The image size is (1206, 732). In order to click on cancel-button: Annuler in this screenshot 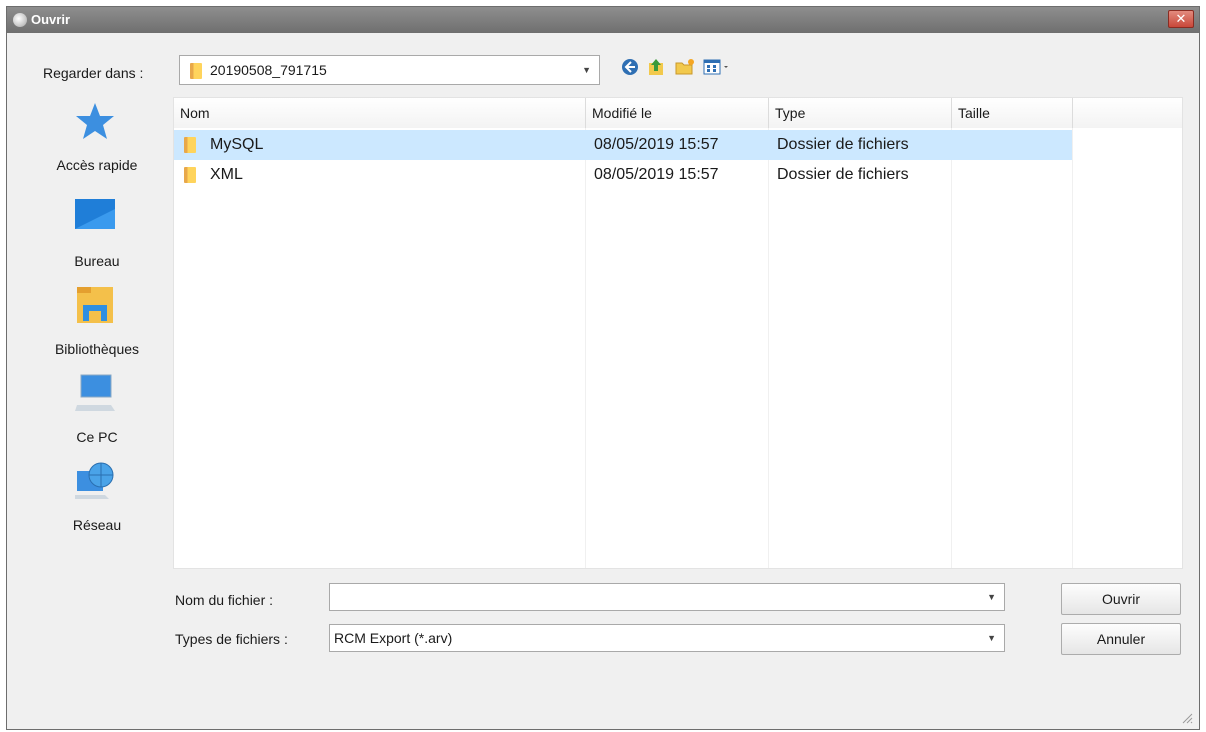, I will do `click(1121, 639)`.